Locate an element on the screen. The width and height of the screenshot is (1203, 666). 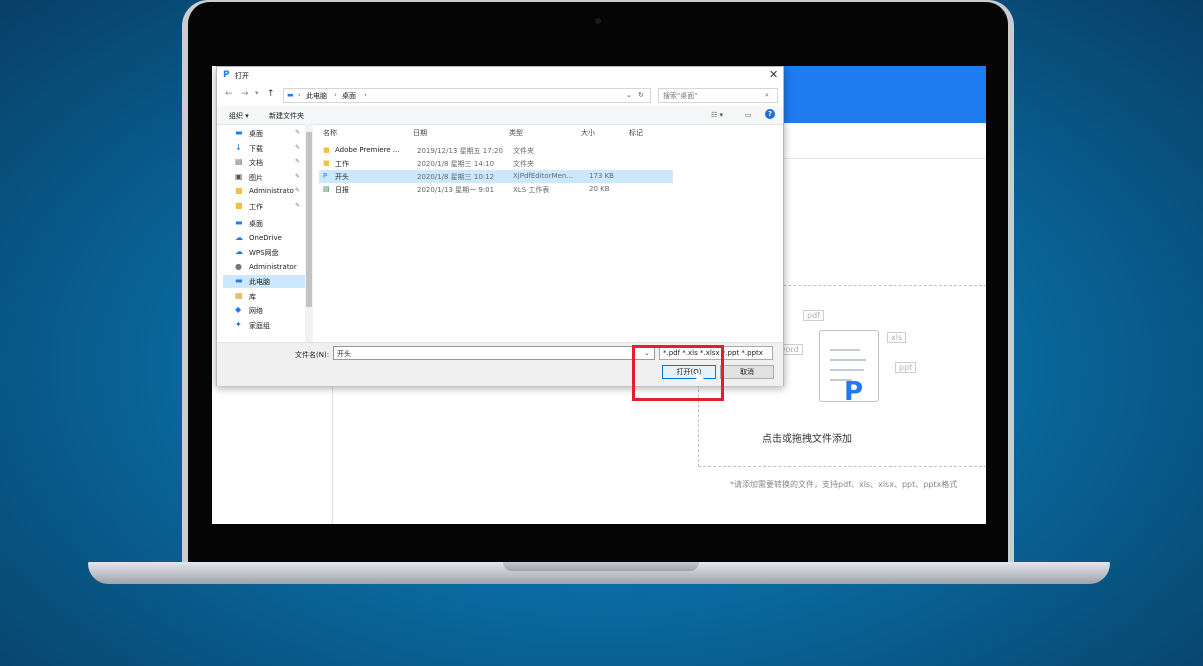
search-icon: ⌕ is located at coordinates (767, 95).